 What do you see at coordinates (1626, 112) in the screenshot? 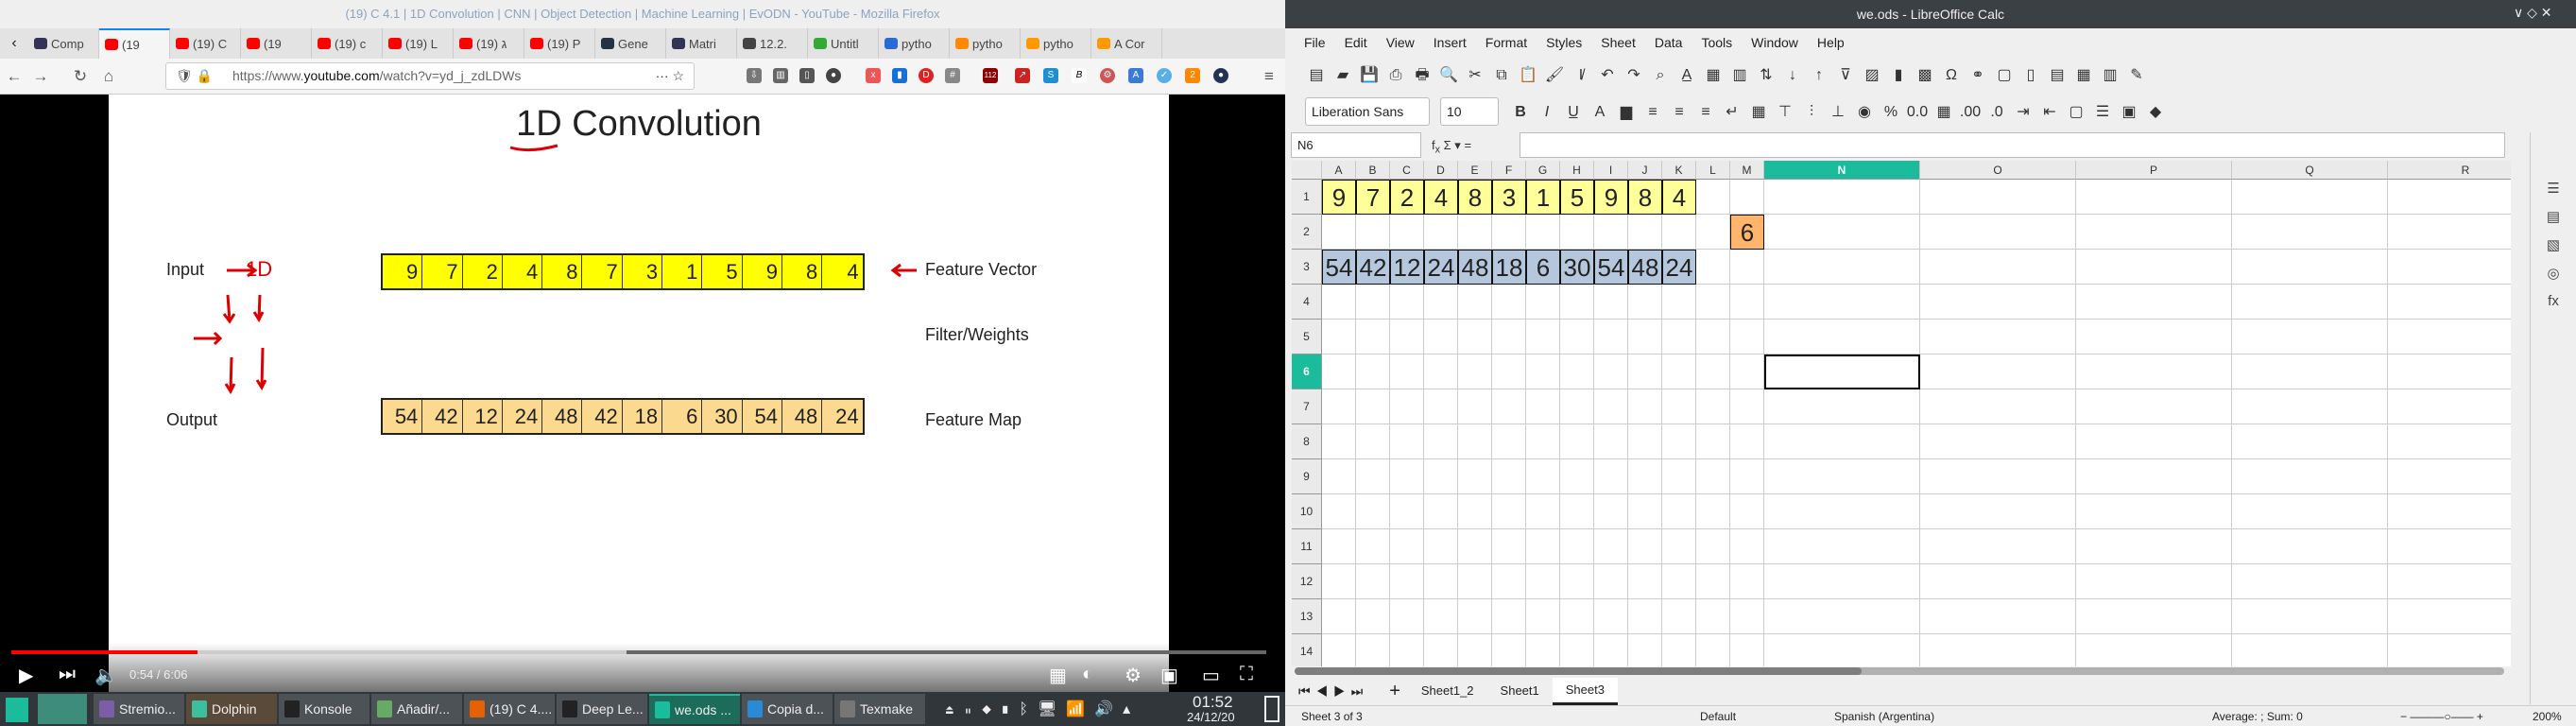
I see `highlight-icon: ▆` at bounding box center [1626, 112].